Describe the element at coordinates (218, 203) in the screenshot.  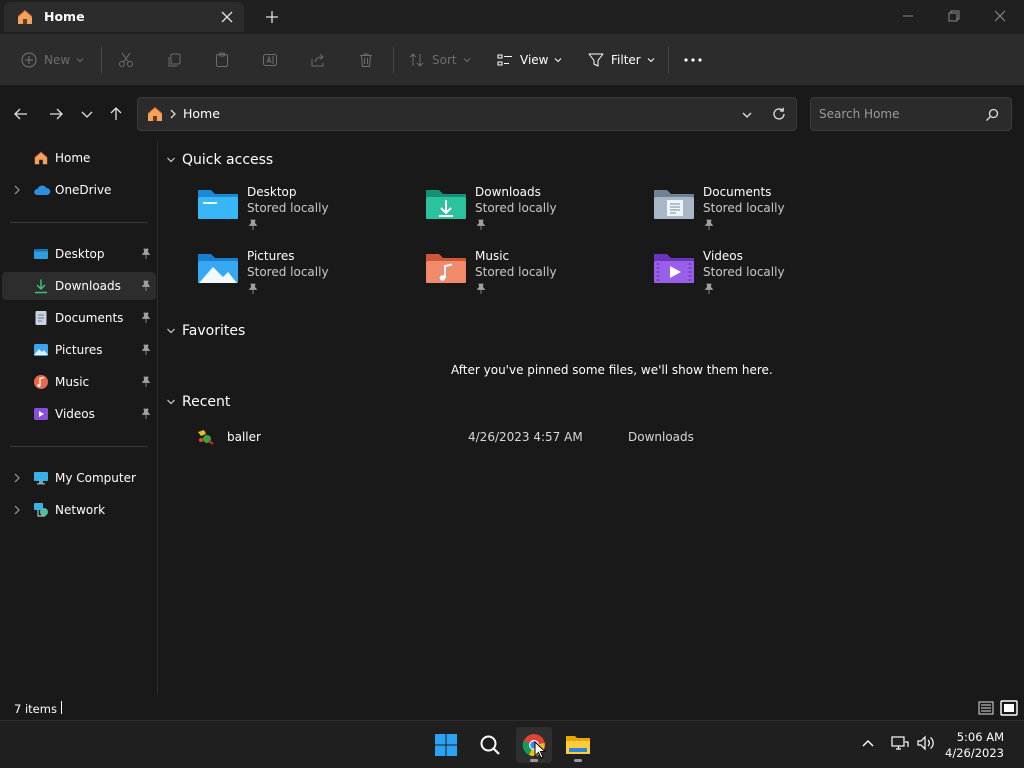
I see `desktop-folder-icon` at that location.